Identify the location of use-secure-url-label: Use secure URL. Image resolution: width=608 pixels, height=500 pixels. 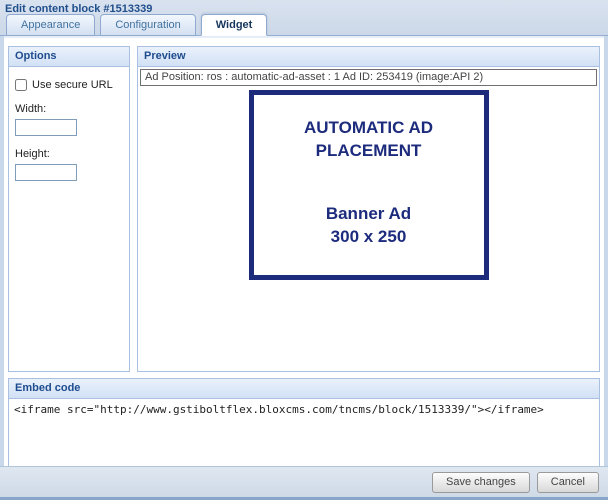
(72, 85).